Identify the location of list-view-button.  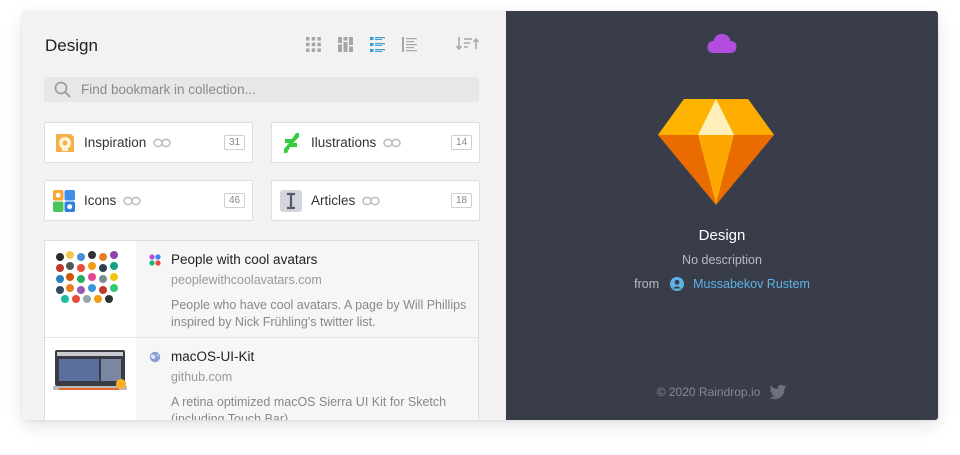
(377, 44).